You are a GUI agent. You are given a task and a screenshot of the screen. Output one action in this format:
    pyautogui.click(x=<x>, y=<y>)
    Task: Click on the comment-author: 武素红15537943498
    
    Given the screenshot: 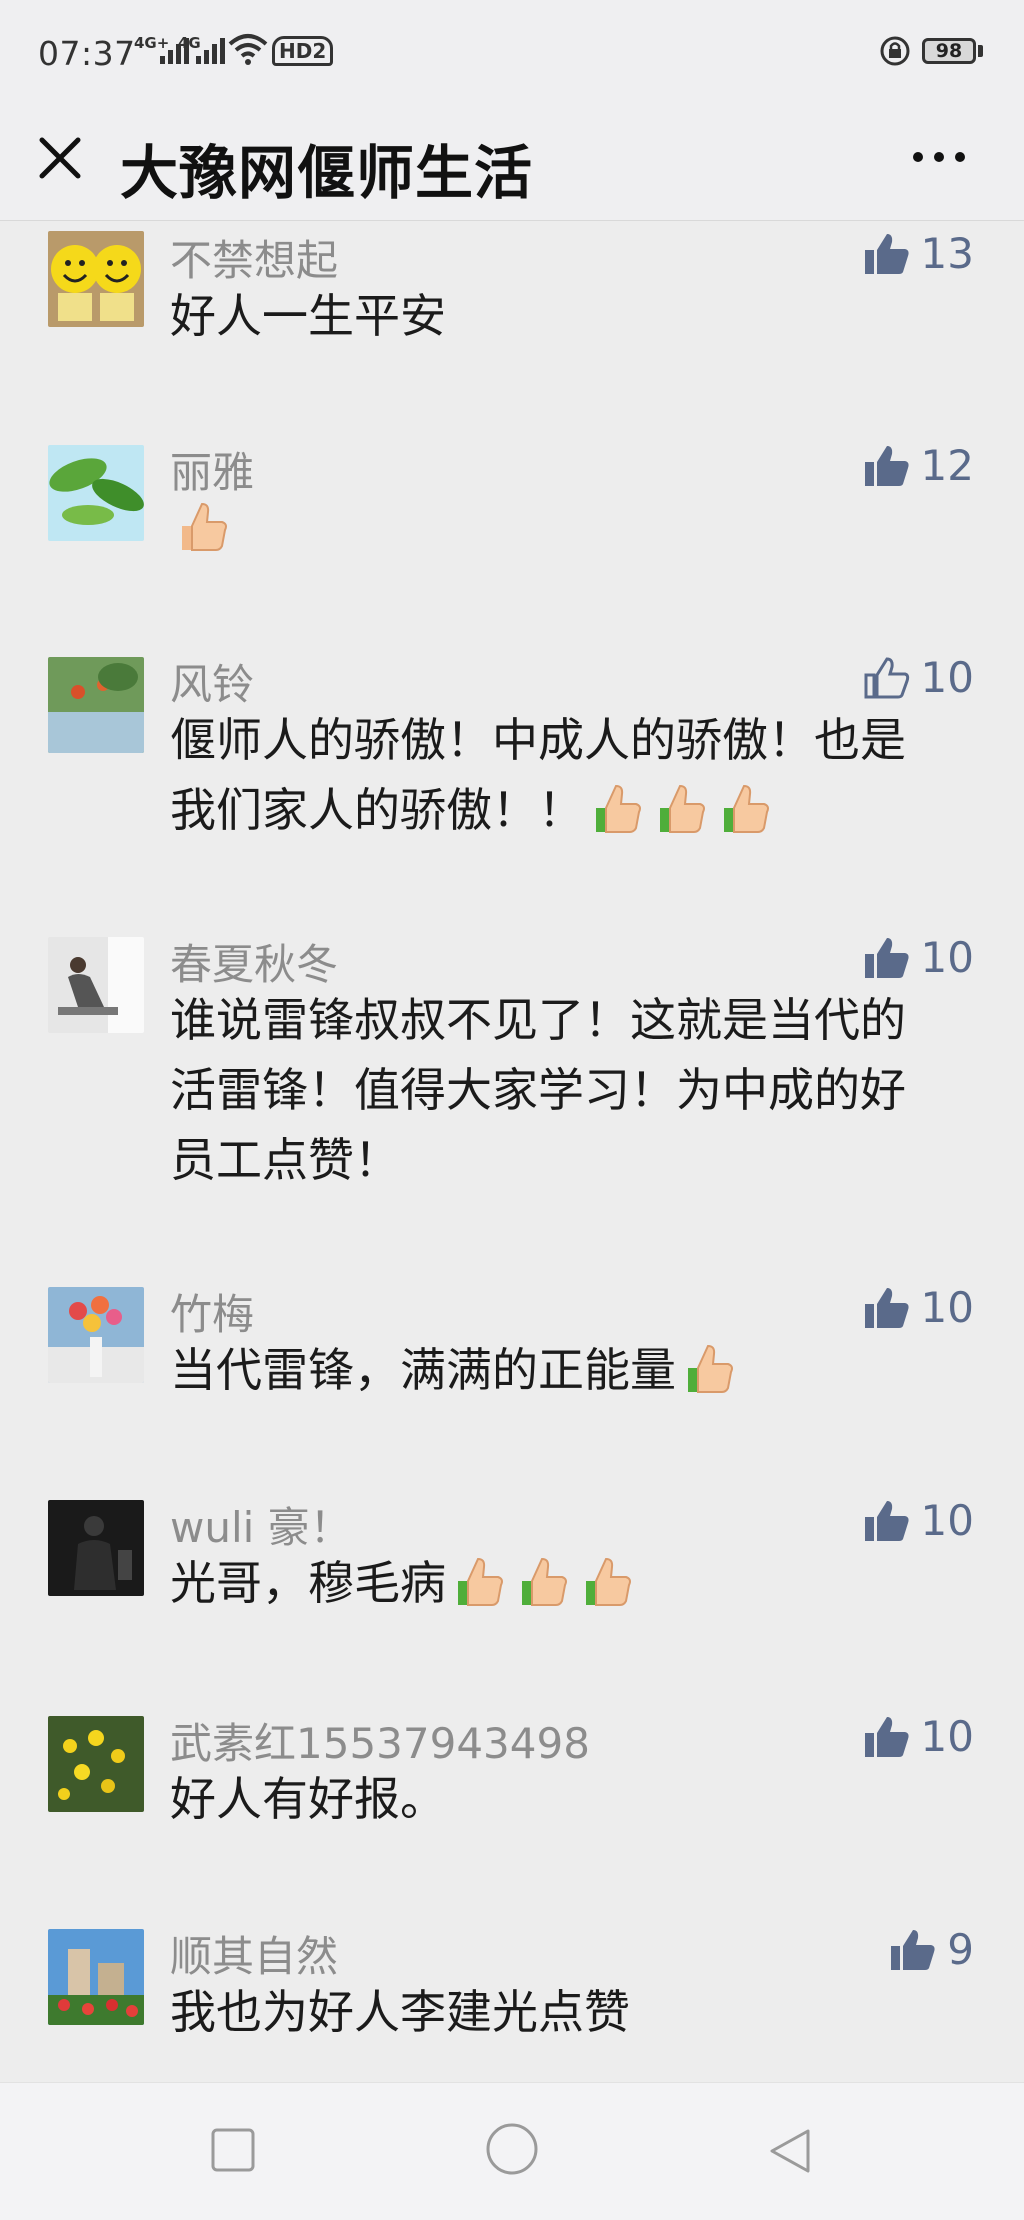 What is the action you would take?
    pyautogui.click(x=380, y=1740)
    